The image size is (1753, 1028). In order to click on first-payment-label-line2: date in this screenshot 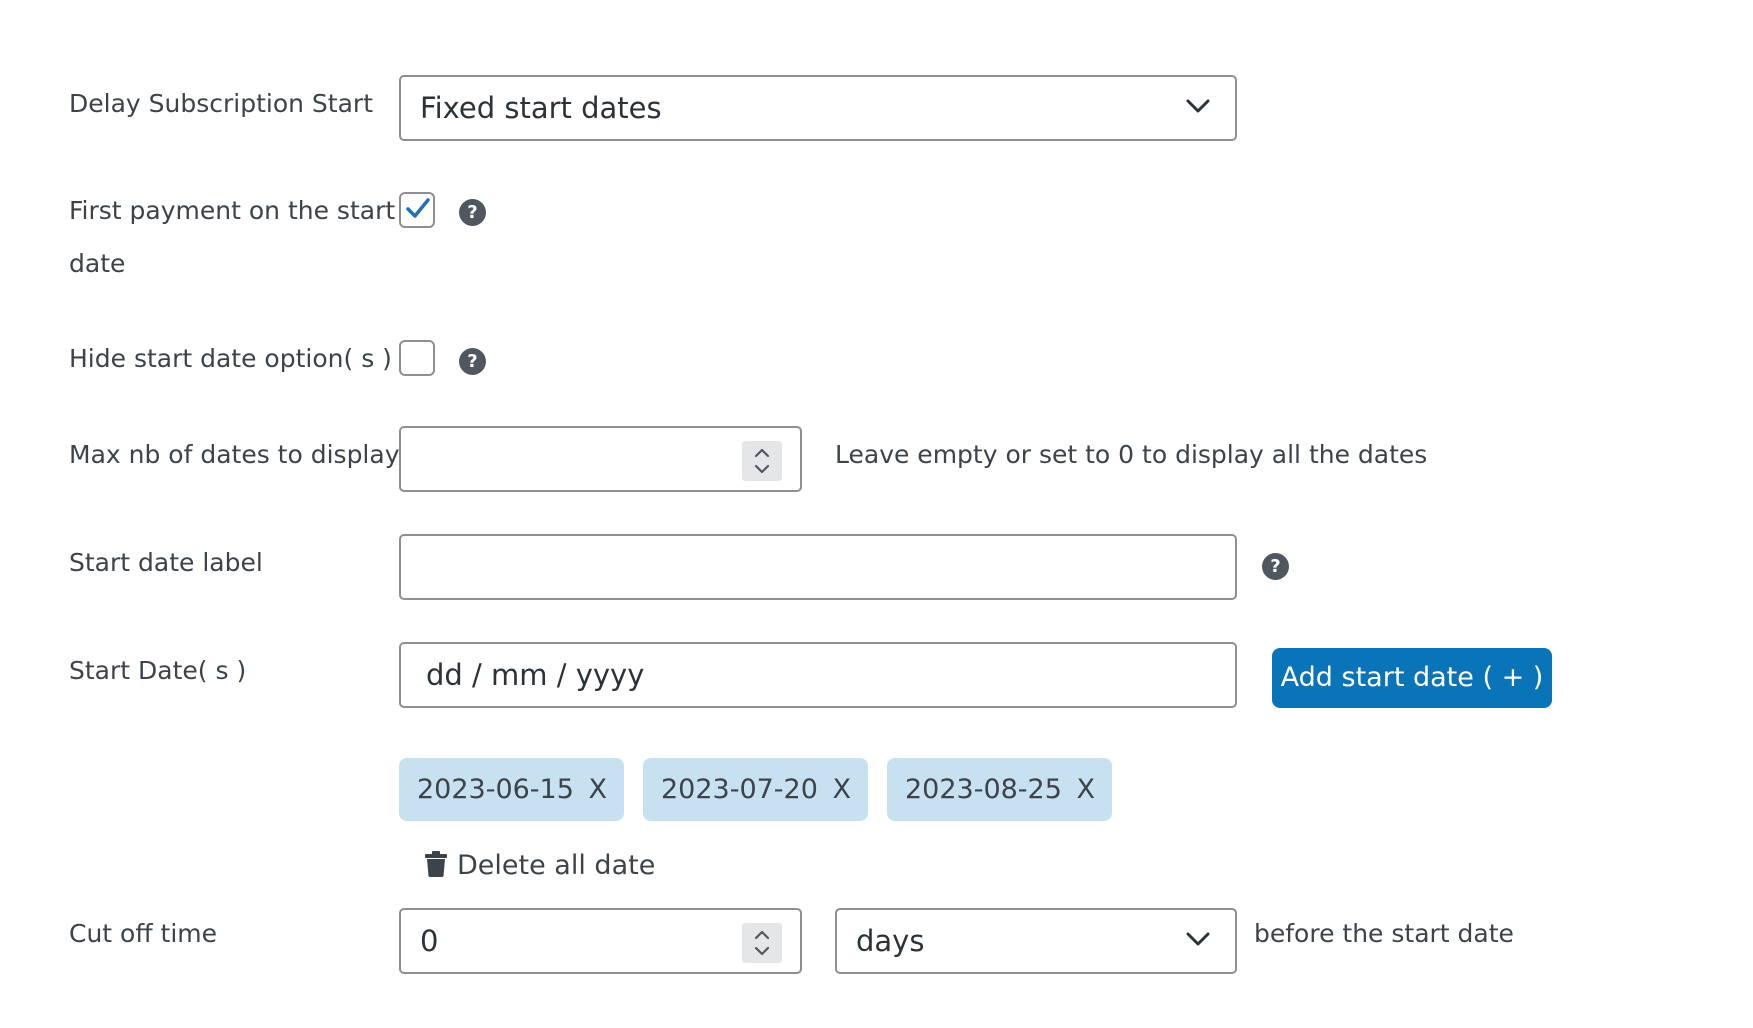, I will do `click(97, 263)`.